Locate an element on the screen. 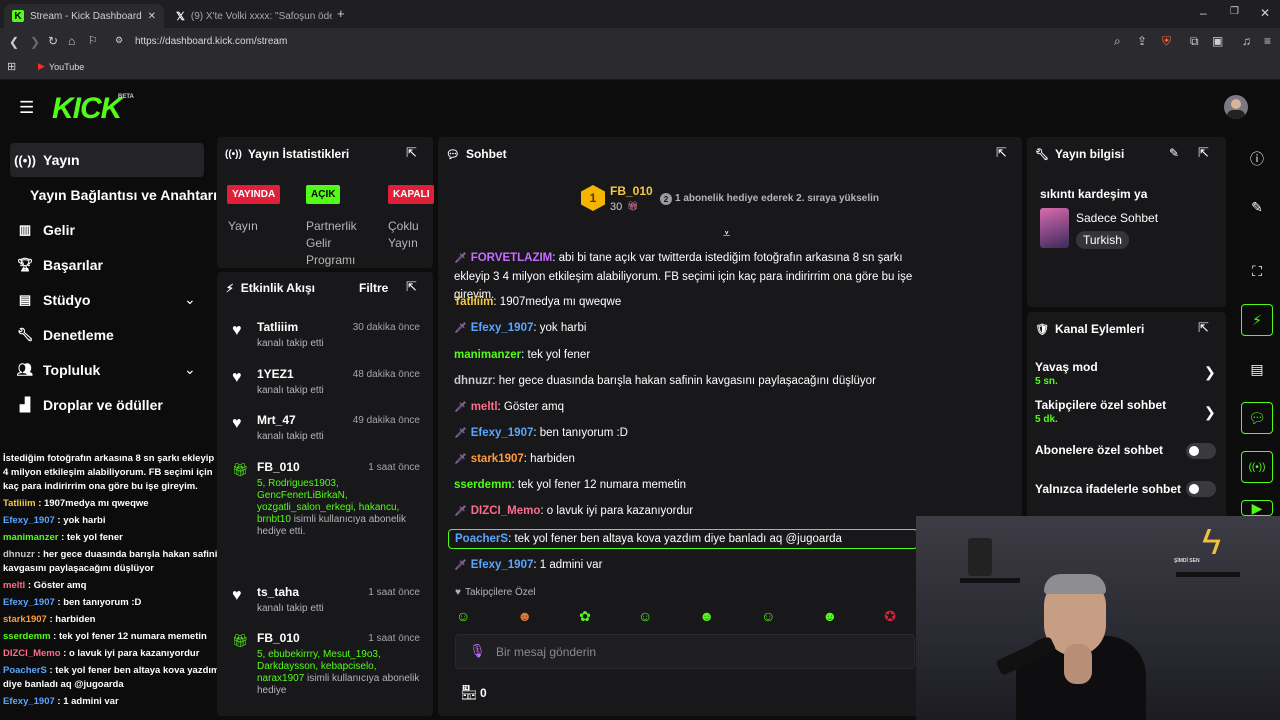 Image resolution: width=1280 pixels, height=720 pixels. sidebar-item-droplar: ▟ Droplar ve ödüller is located at coordinates (89, 405).